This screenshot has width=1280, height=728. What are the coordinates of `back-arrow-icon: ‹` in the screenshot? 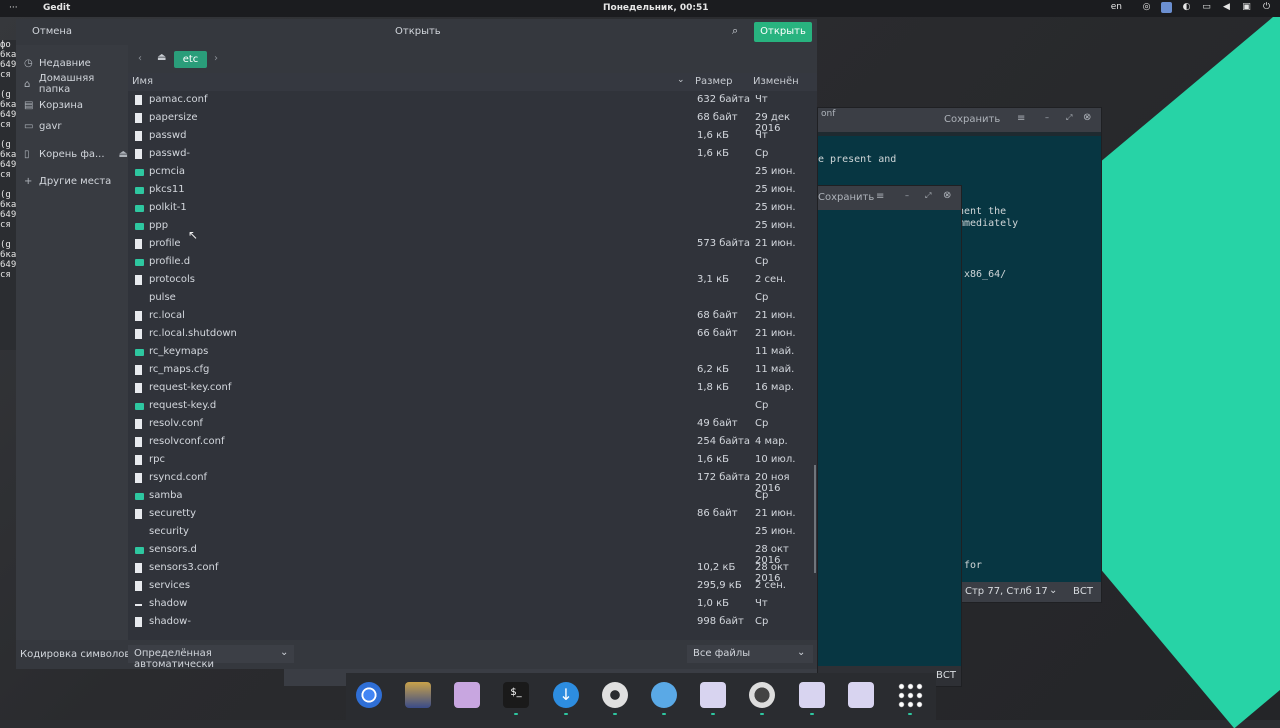 It's located at (140, 58).